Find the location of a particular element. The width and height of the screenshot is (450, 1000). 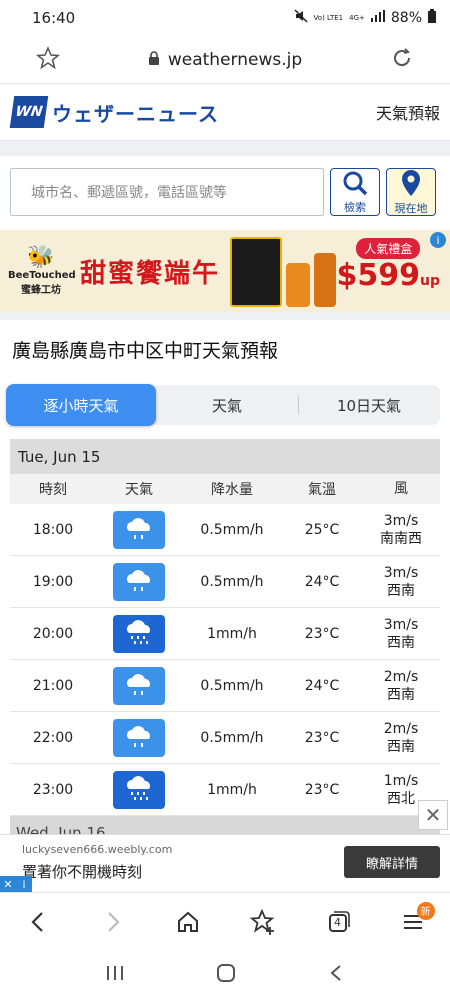

row-wind: 2m/s 西南 is located at coordinates (401, 685).